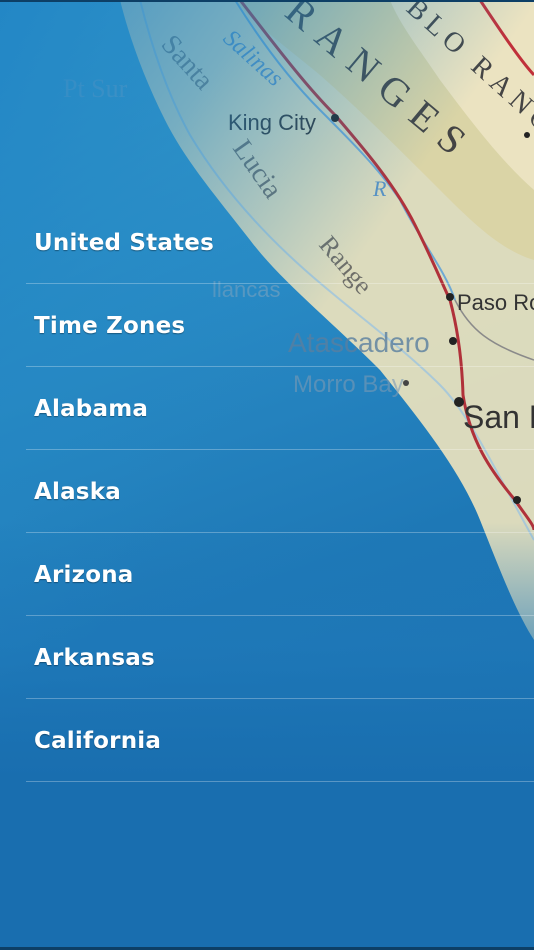 Image resolution: width=534 pixels, height=950 pixels. What do you see at coordinates (267, 242) in the screenshot?
I see `list-item-united-states: United States` at bounding box center [267, 242].